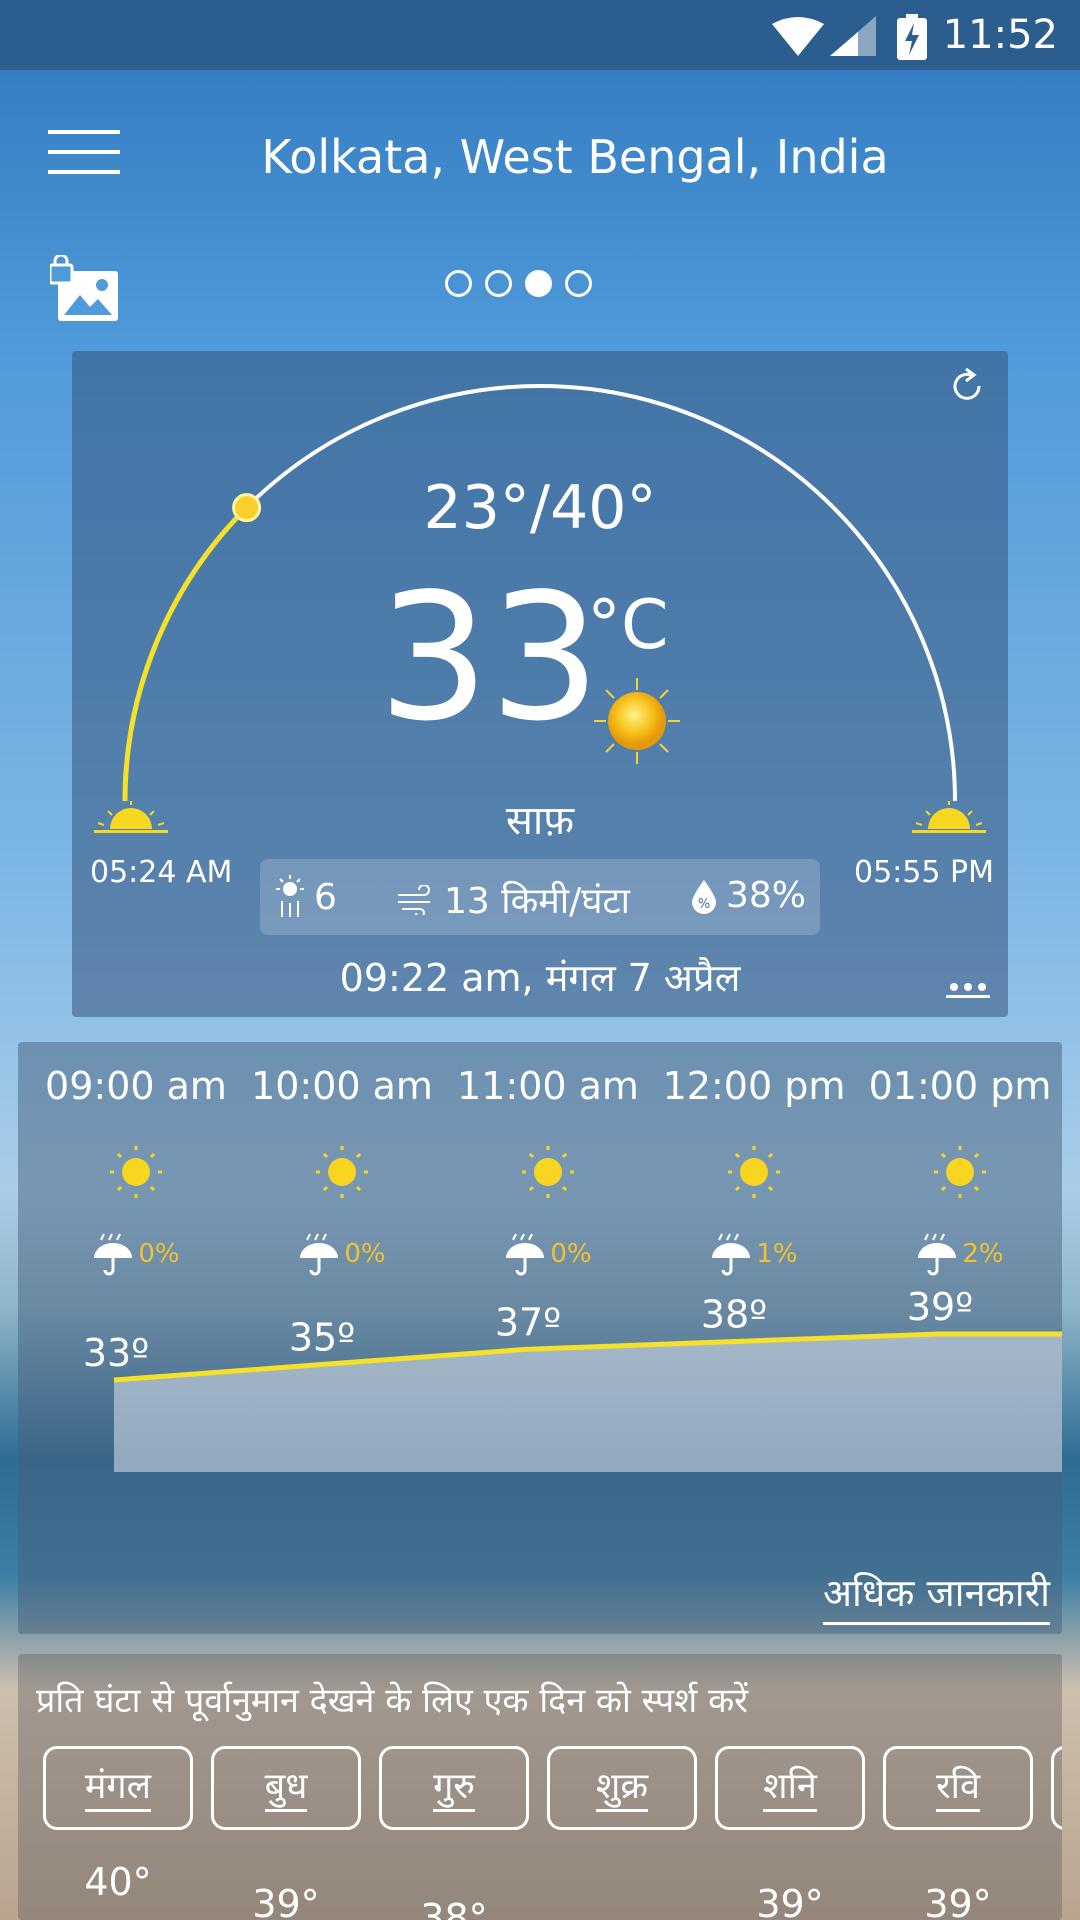 This screenshot has height=1920, width=1080. I want to click on uv-index: 6, so click(305, 897).